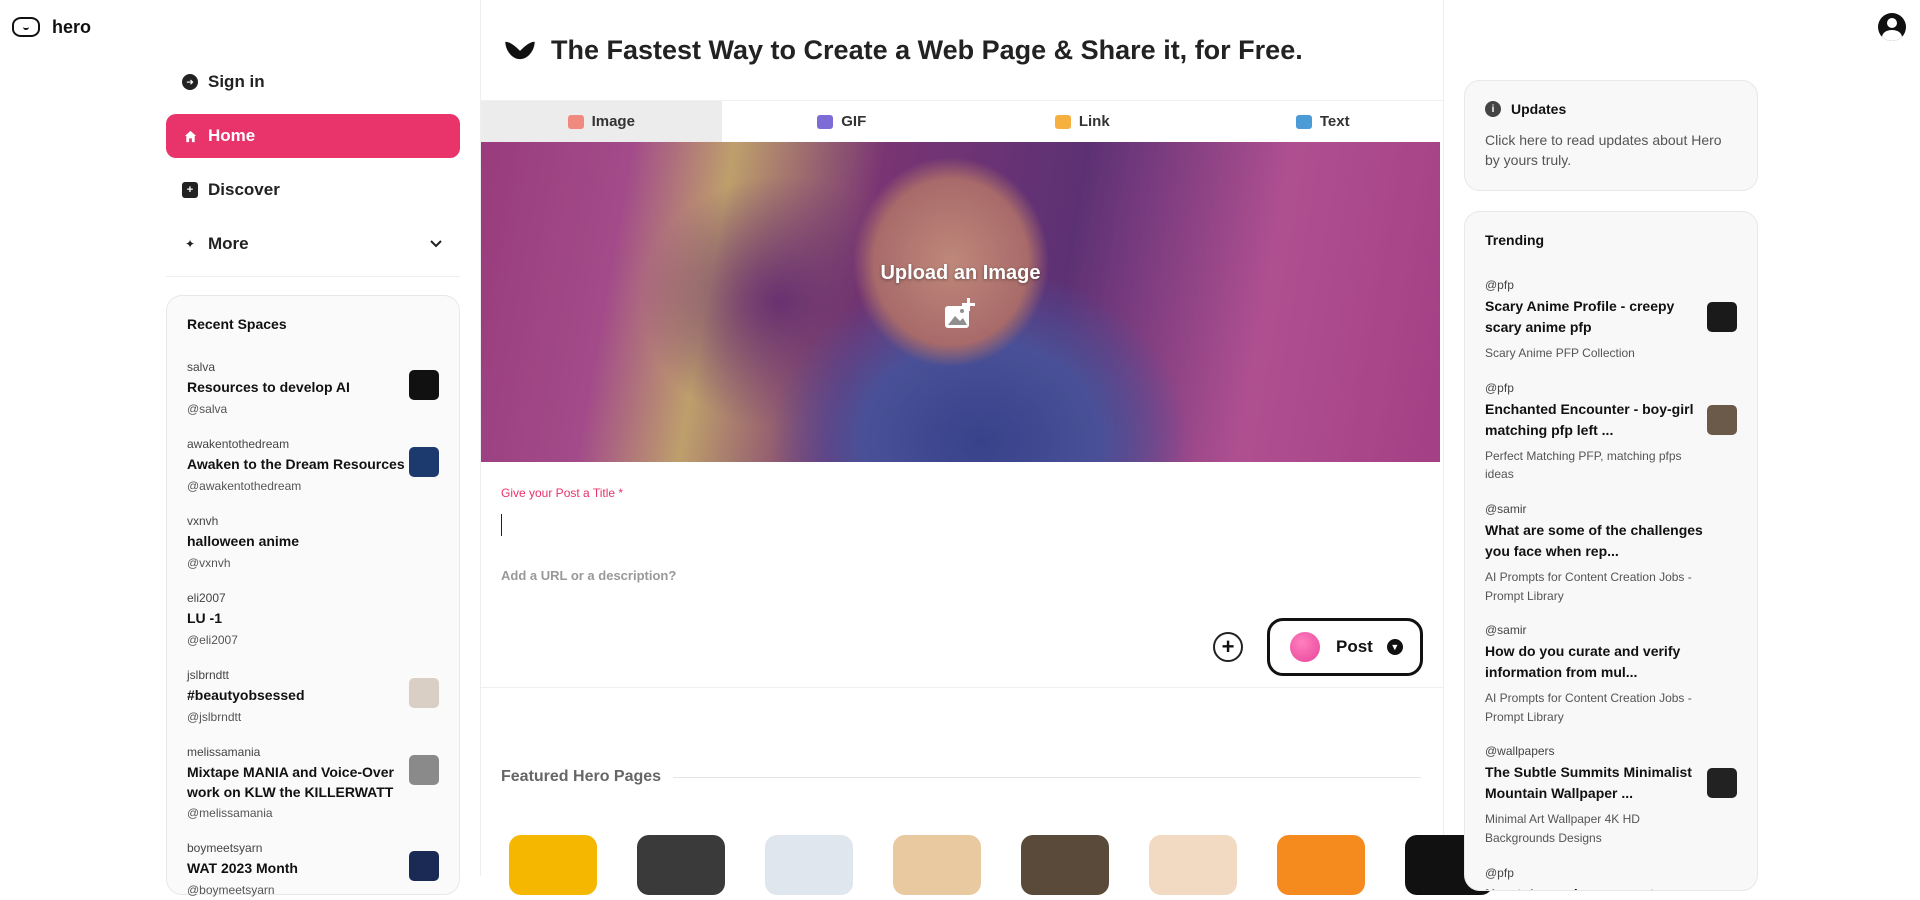  Describe the element at coordinates (231, 889) in the screenshot. I see `space-handle: @boymeetsyarn` at that location.